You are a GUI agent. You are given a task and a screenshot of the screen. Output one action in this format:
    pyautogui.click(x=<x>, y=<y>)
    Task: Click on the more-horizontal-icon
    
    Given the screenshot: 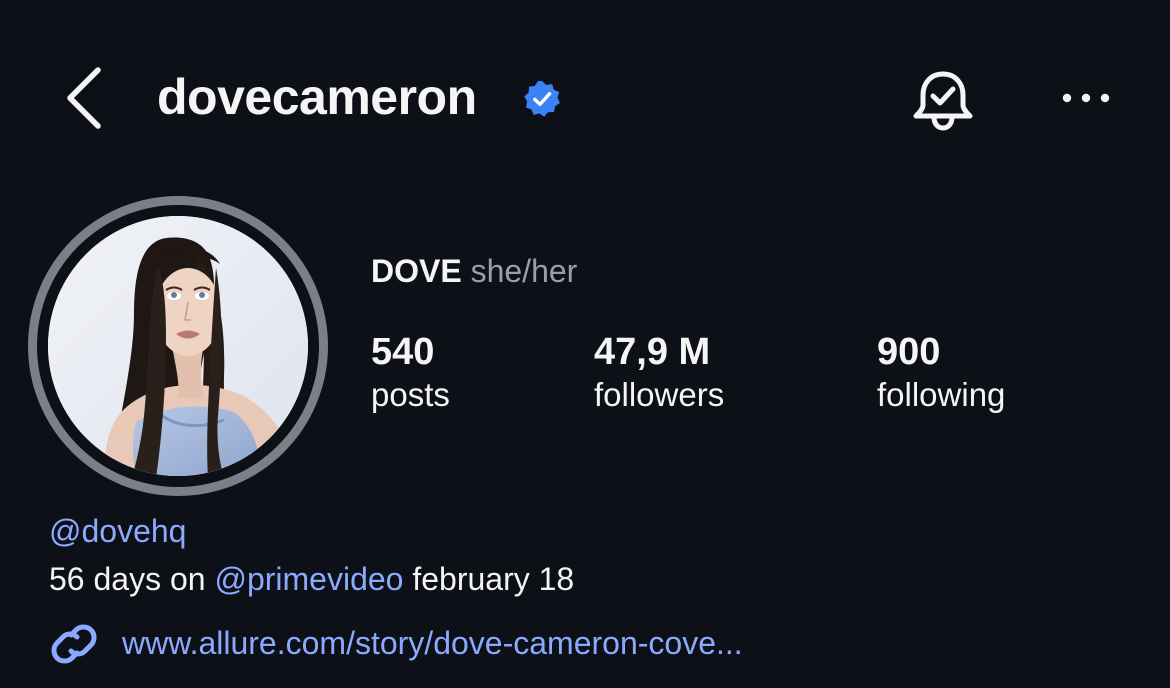 What is the action you would take?
    pyautogui.click(x=1086, y=98)
    